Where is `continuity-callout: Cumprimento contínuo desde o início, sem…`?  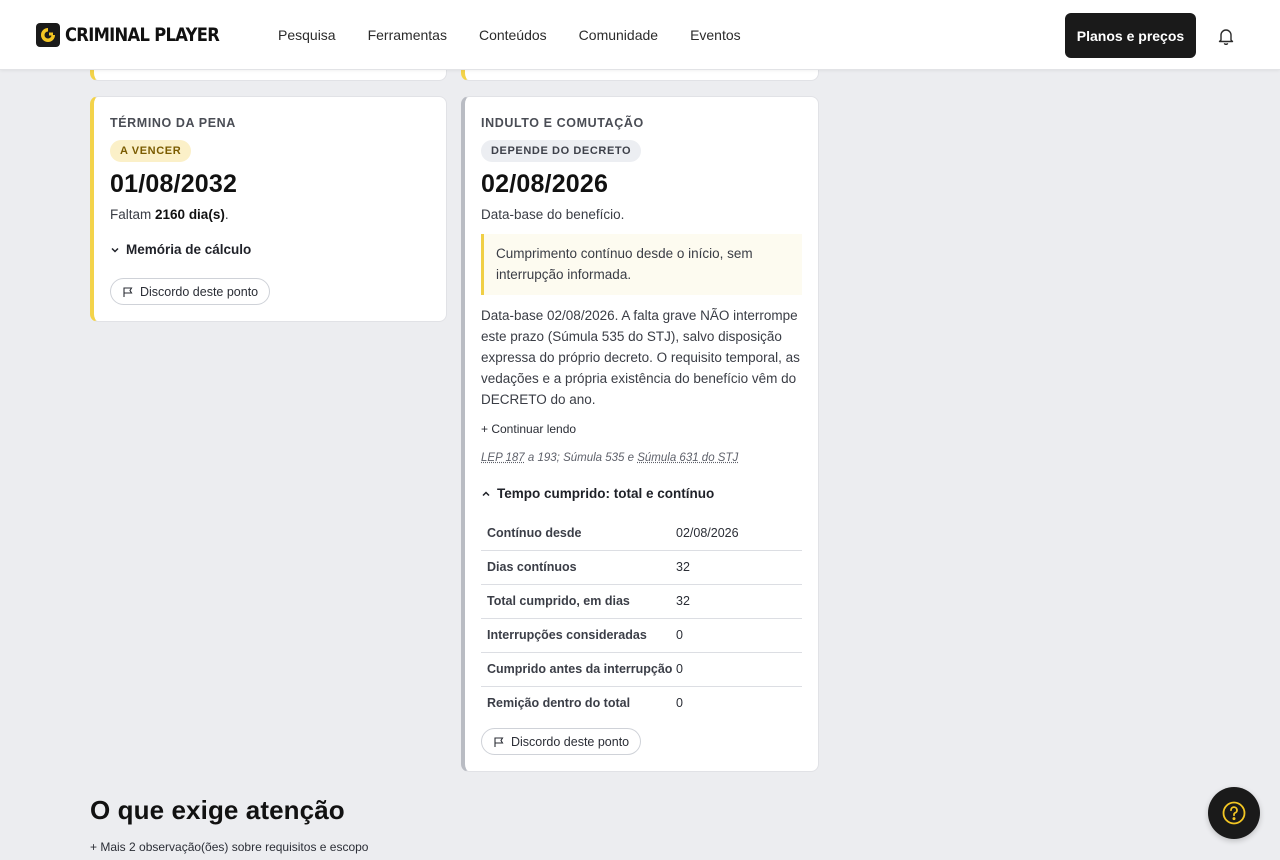 continuity-callout: Cumprimento contínuo desde o início, sem… is located at coordinates (641, 264).